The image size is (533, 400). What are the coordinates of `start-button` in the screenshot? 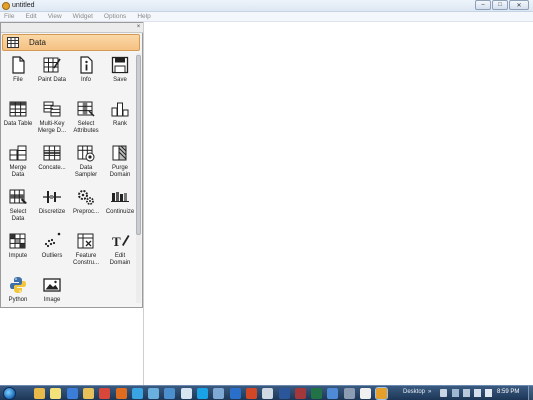 It's located at (9, 393).